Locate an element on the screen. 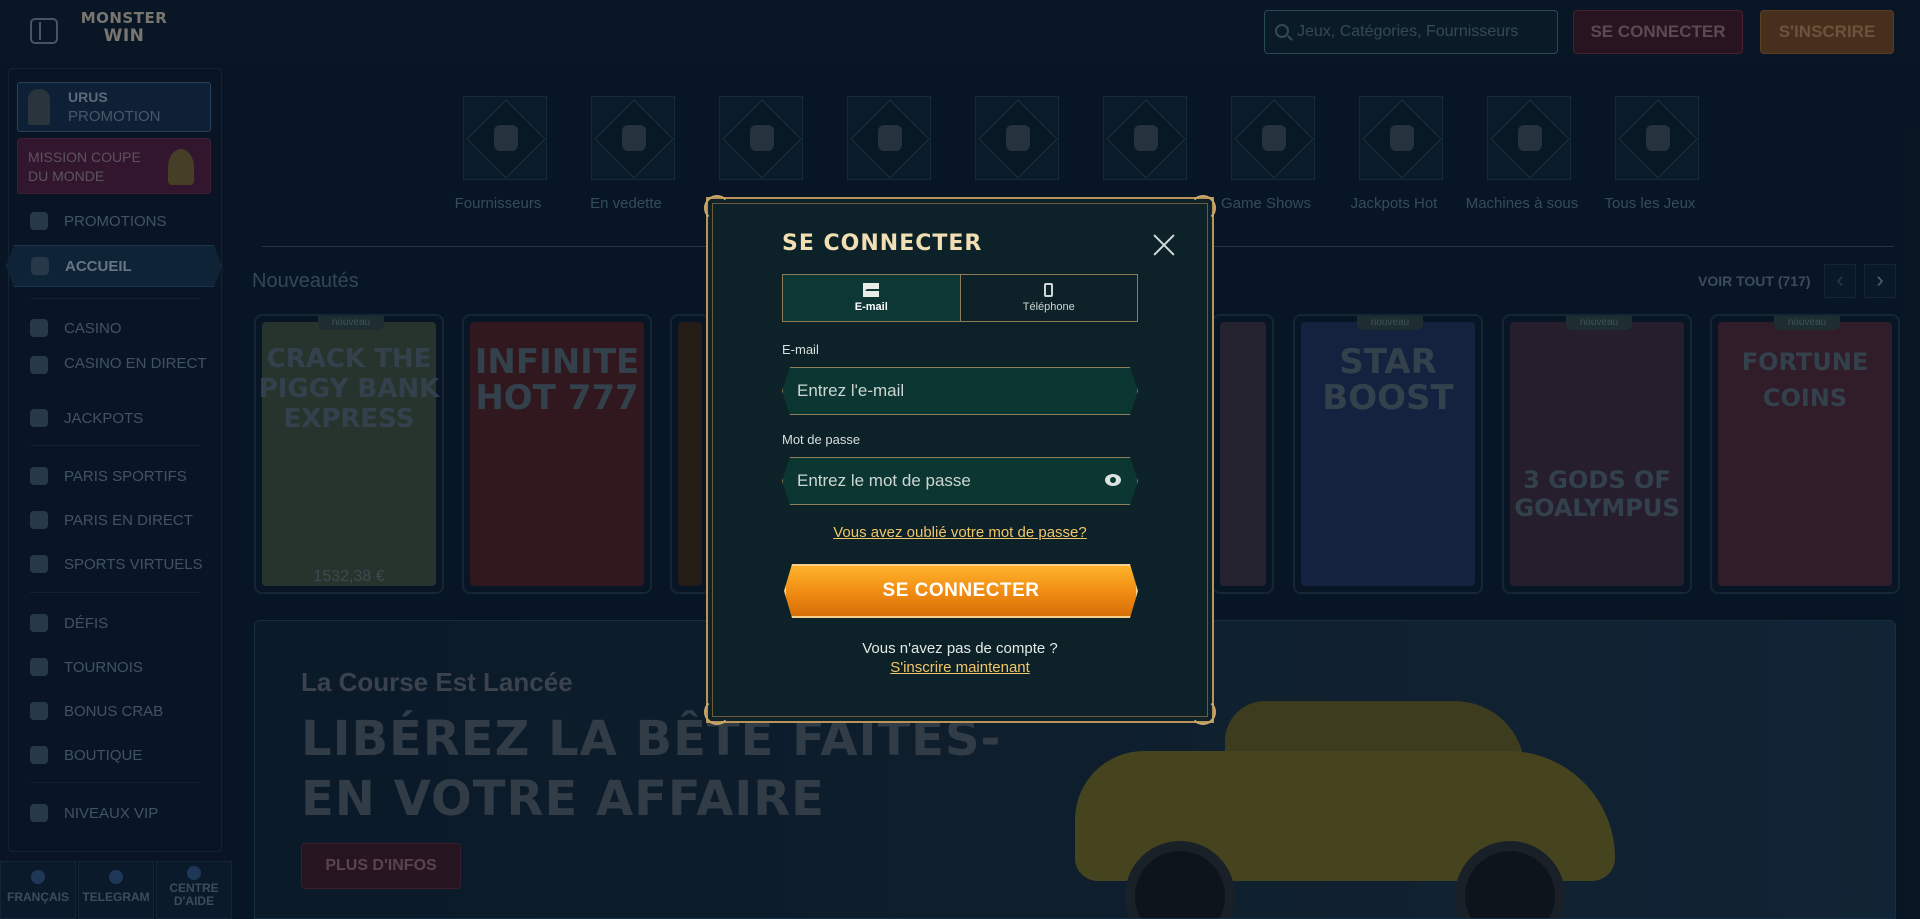 Image resolution: width=1920 pixels, height=919 pixels. login-method-tabs: E-mail Téléphone is located at coordinates (960, 298).